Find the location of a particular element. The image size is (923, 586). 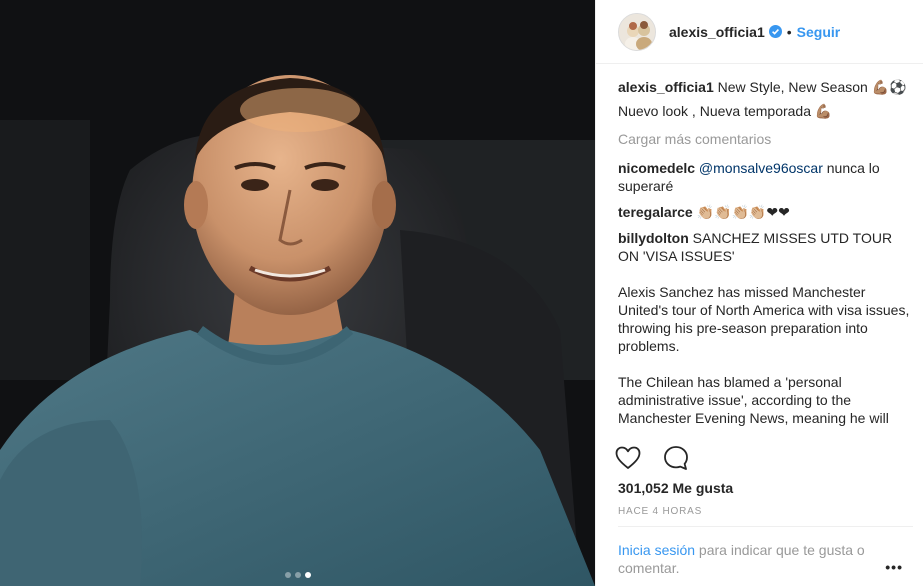

load-more-comments-link: Cargar más comentarios is located at coordinates (765, 139).